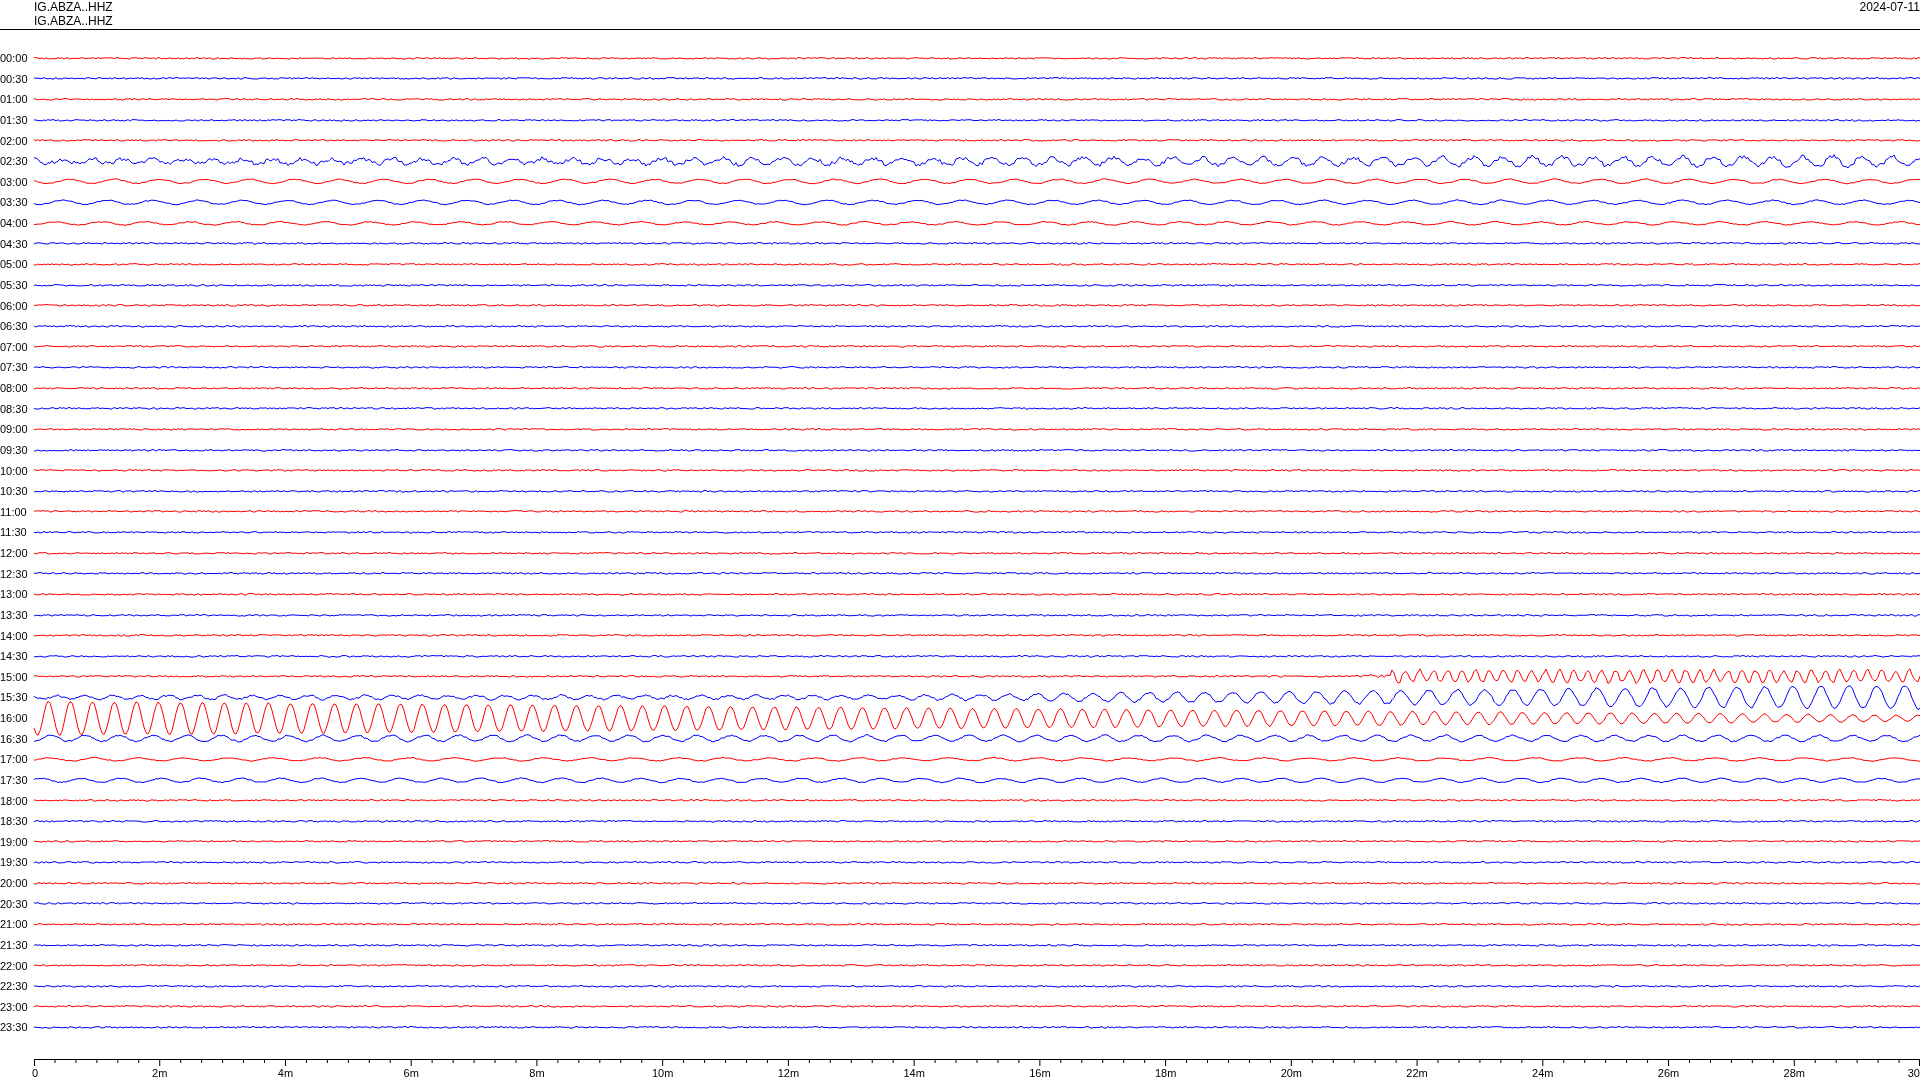 Image resolution: width=1920 pixels, height=1080 pixels. What do you see at coordinates (14, 573) in the screenshot?
I see `time-label: 12:30` at bounding box center [14, 573].